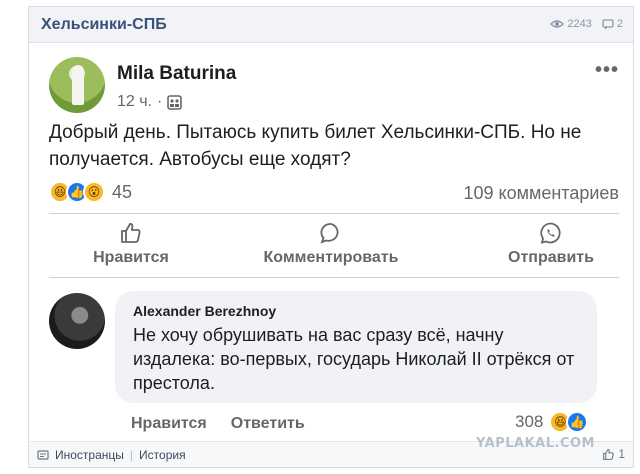  I want to click on comment-label: Комментировать, so click(331, 257).